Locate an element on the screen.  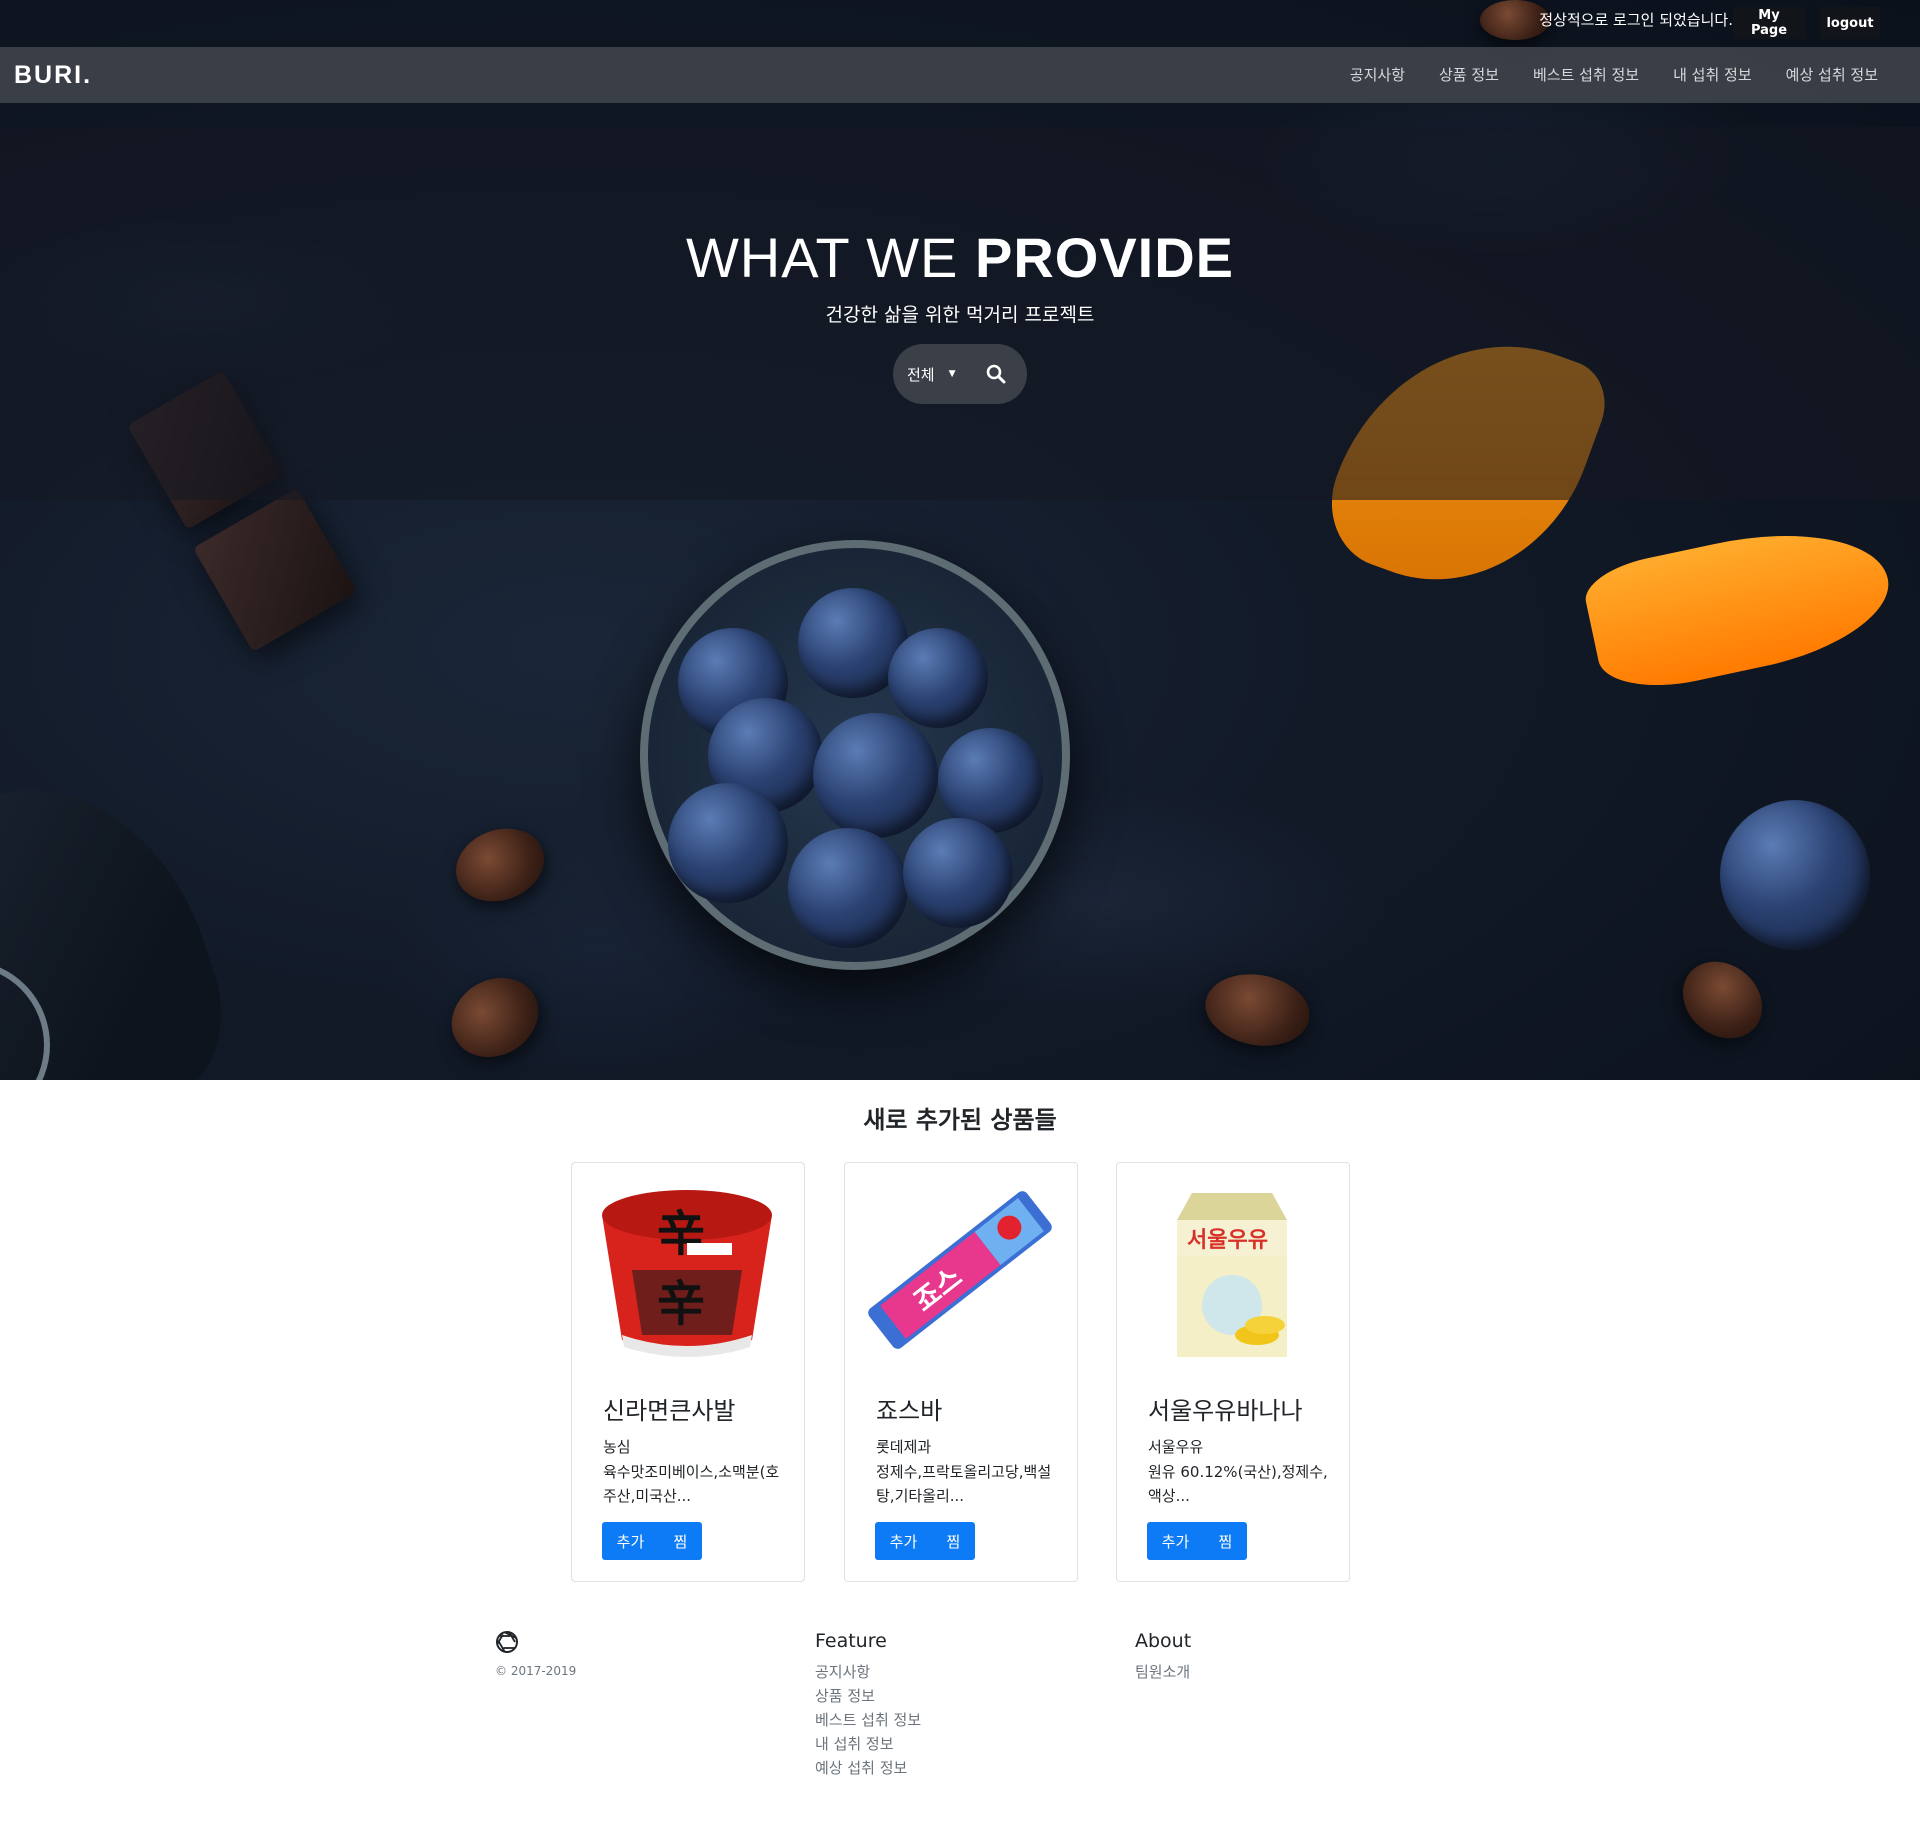
category-select-value: 전체 is located at coordinates (921, 374).